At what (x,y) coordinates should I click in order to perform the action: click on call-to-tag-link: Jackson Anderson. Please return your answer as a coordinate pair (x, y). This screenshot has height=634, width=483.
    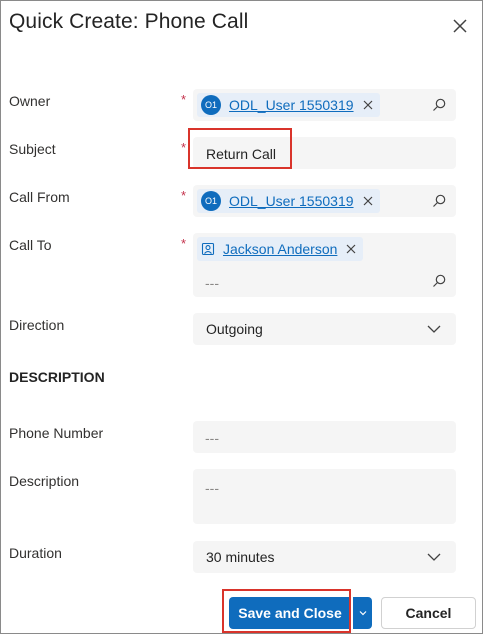
    Looking at the image, I should click on (280, 249).